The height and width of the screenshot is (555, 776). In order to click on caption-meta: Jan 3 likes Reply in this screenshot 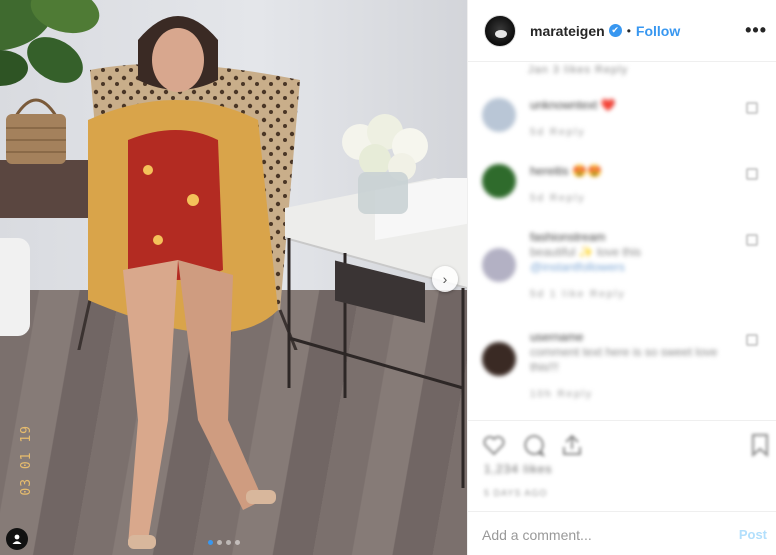, I will do `click(578, 70)`.